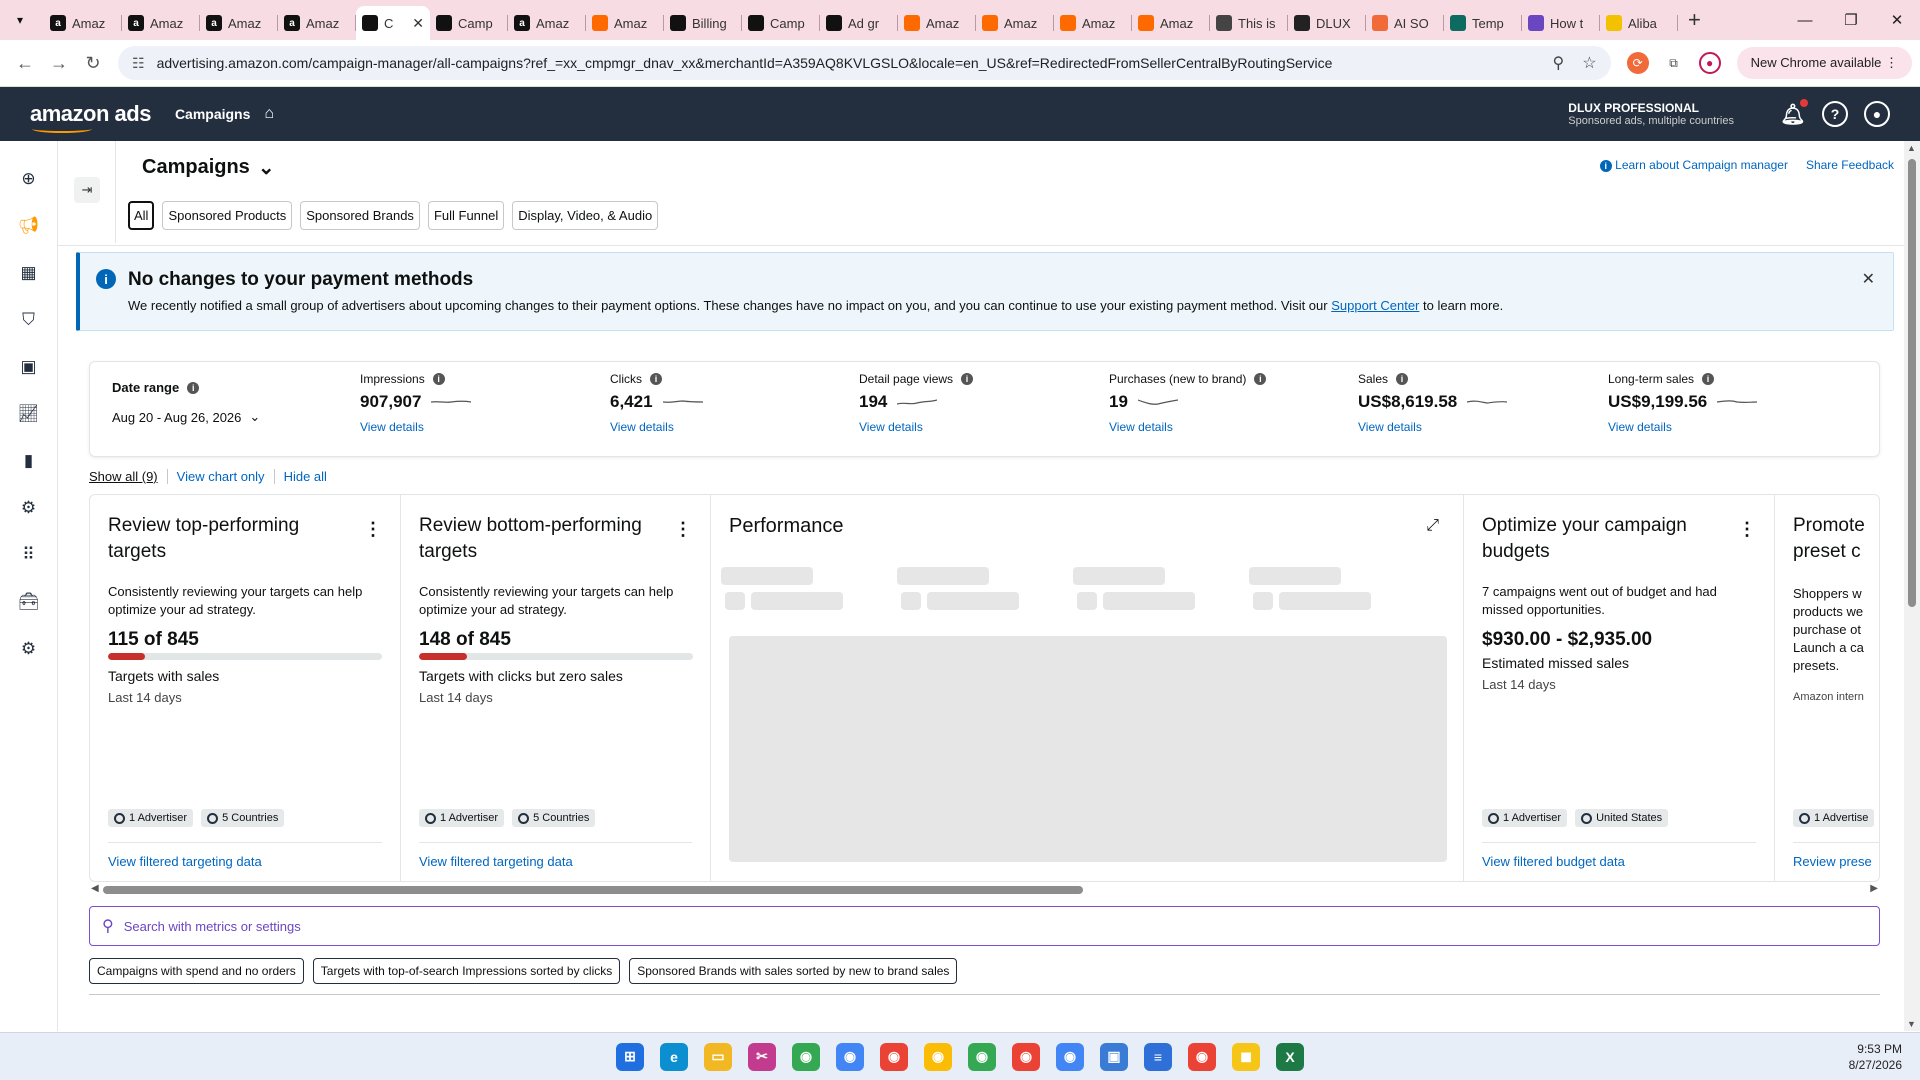 Image resolution: width=1920 pixels, height=1080 pixels. What do you see at coordinates (221, 476) in the screenshot?
I see `view-chart-only-link: View chart only` at bounding box center [221, 476].